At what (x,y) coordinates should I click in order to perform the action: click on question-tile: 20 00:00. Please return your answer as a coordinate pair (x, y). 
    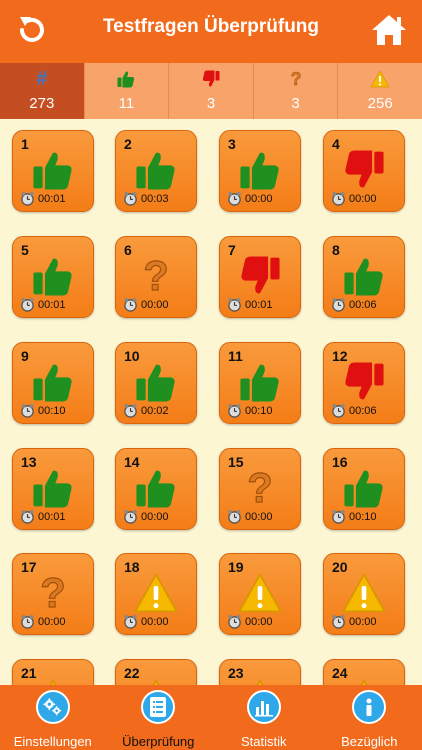
    Looking at the image, I should click on (364, 594).